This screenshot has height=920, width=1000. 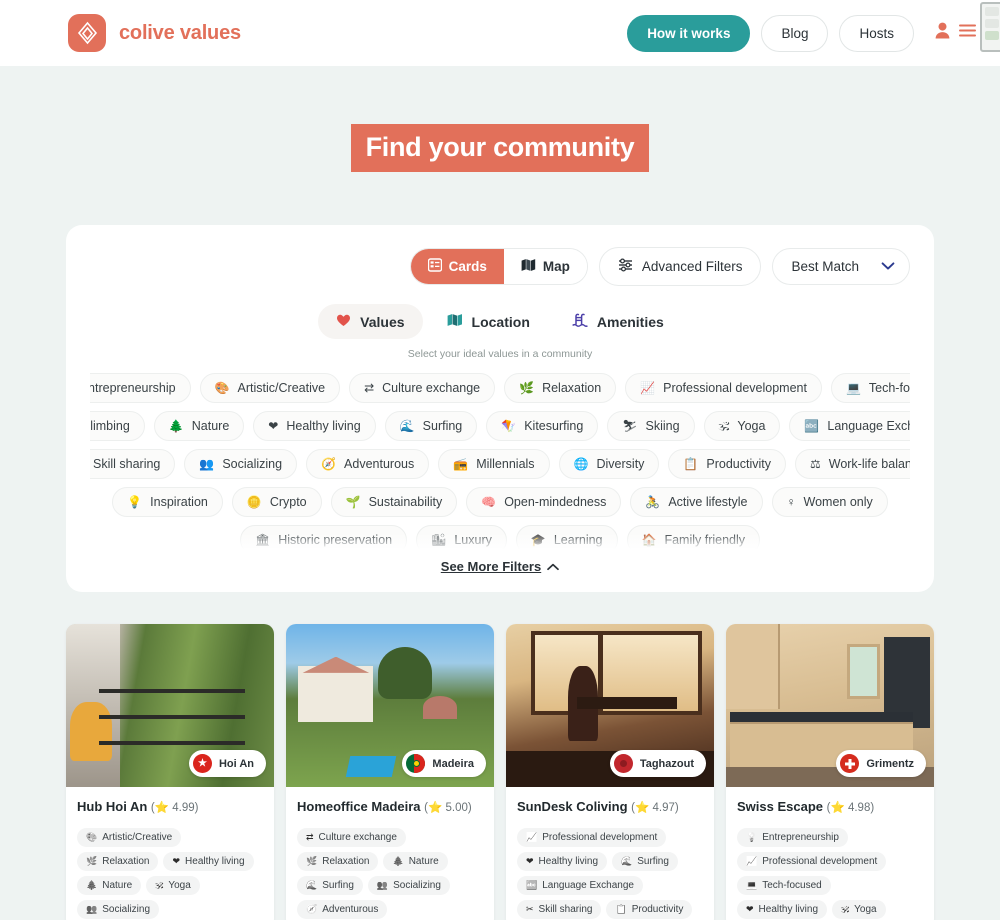 I want to click on filter-chip-label: Open-mindedness, so click(x=555, y=502).